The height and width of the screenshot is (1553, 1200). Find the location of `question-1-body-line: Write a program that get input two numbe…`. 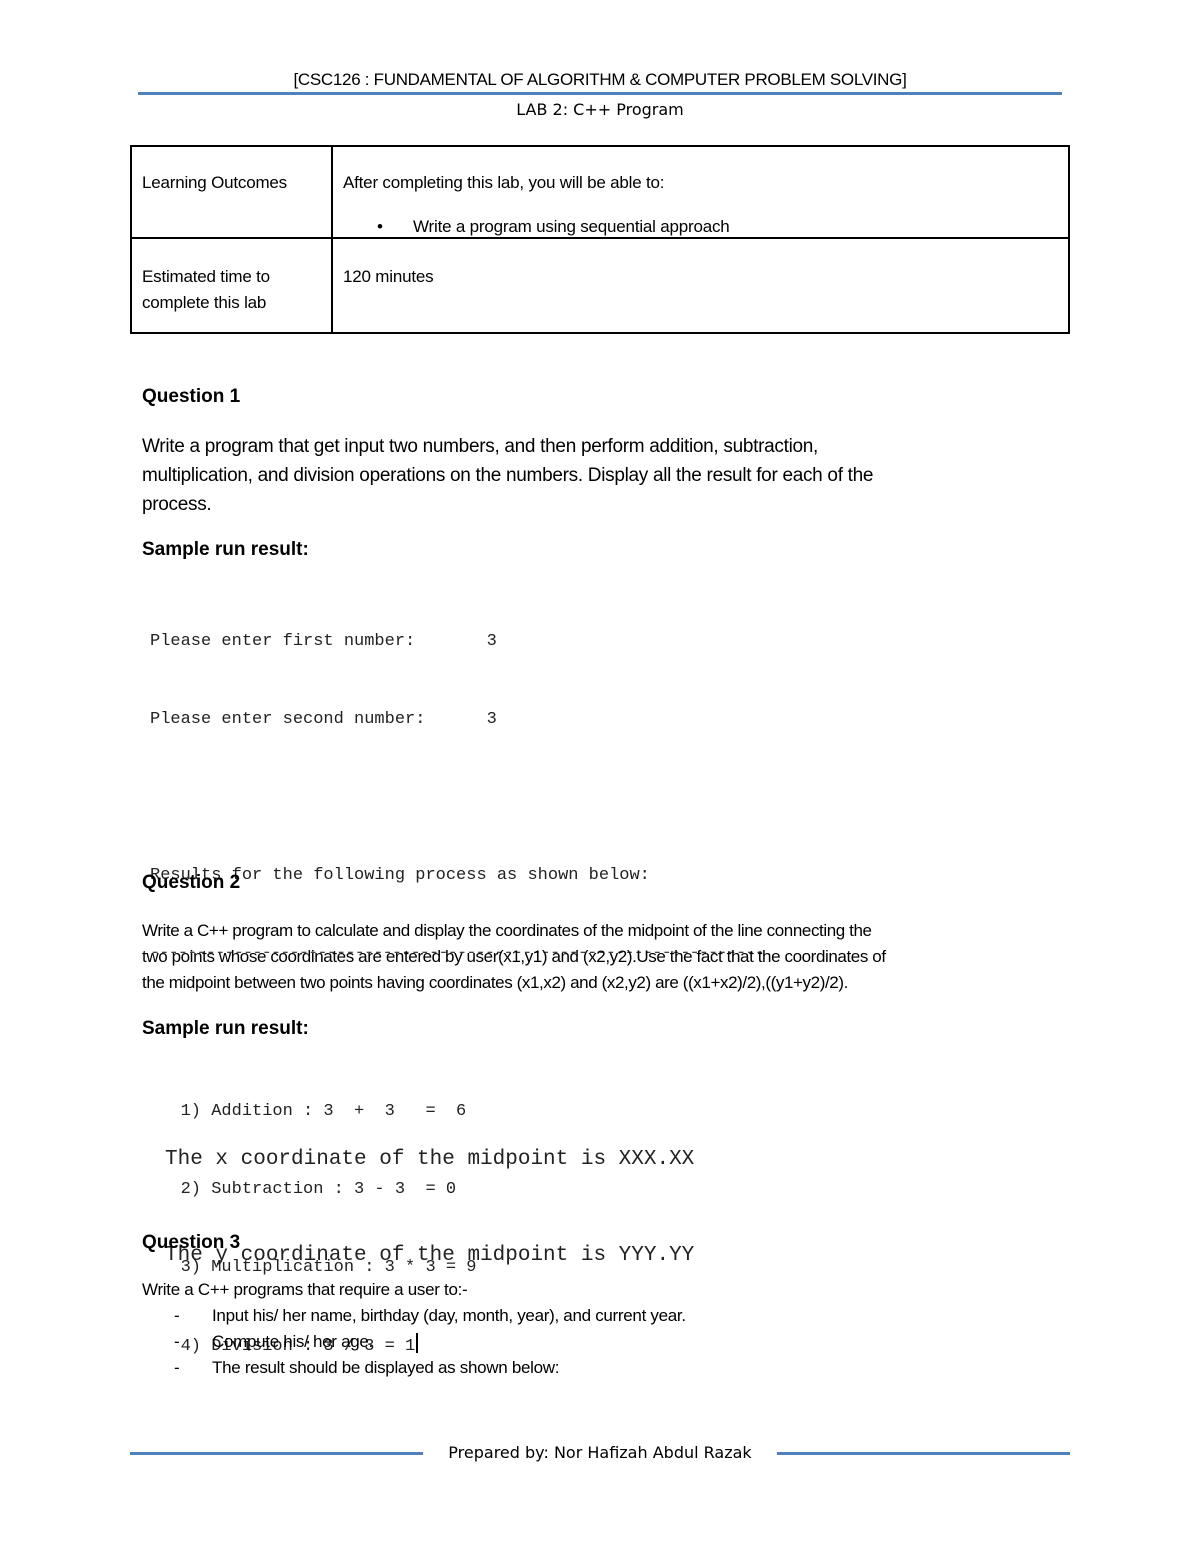

question-1-body-line: Write a program that get input two numbe… is located at coordinates (480, 446).